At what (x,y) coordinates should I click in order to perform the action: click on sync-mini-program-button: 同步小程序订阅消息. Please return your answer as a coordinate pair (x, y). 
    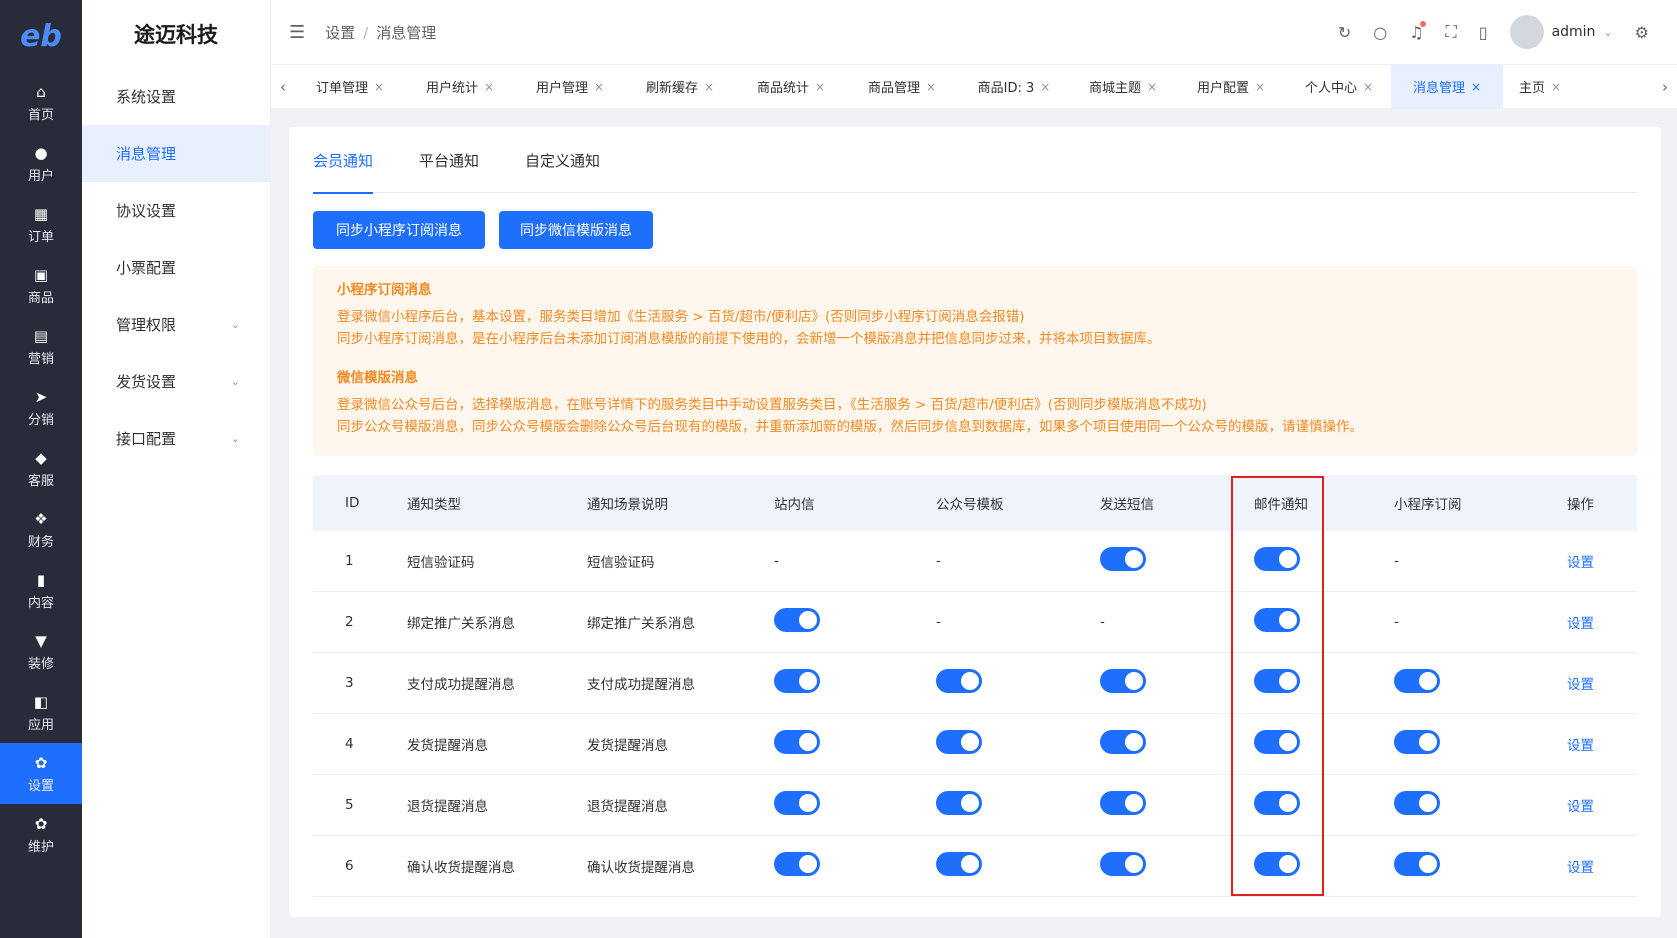
    Looking at the image, I should click on (399, 230).